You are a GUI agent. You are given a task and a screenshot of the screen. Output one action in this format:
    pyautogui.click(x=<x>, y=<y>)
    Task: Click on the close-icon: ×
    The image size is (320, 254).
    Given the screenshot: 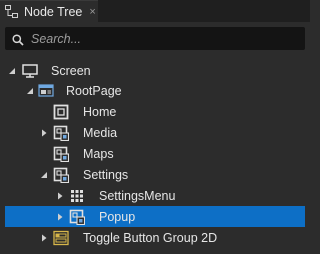 What is the action you would take?
    pyautogui.click(x=92, y=12)
    